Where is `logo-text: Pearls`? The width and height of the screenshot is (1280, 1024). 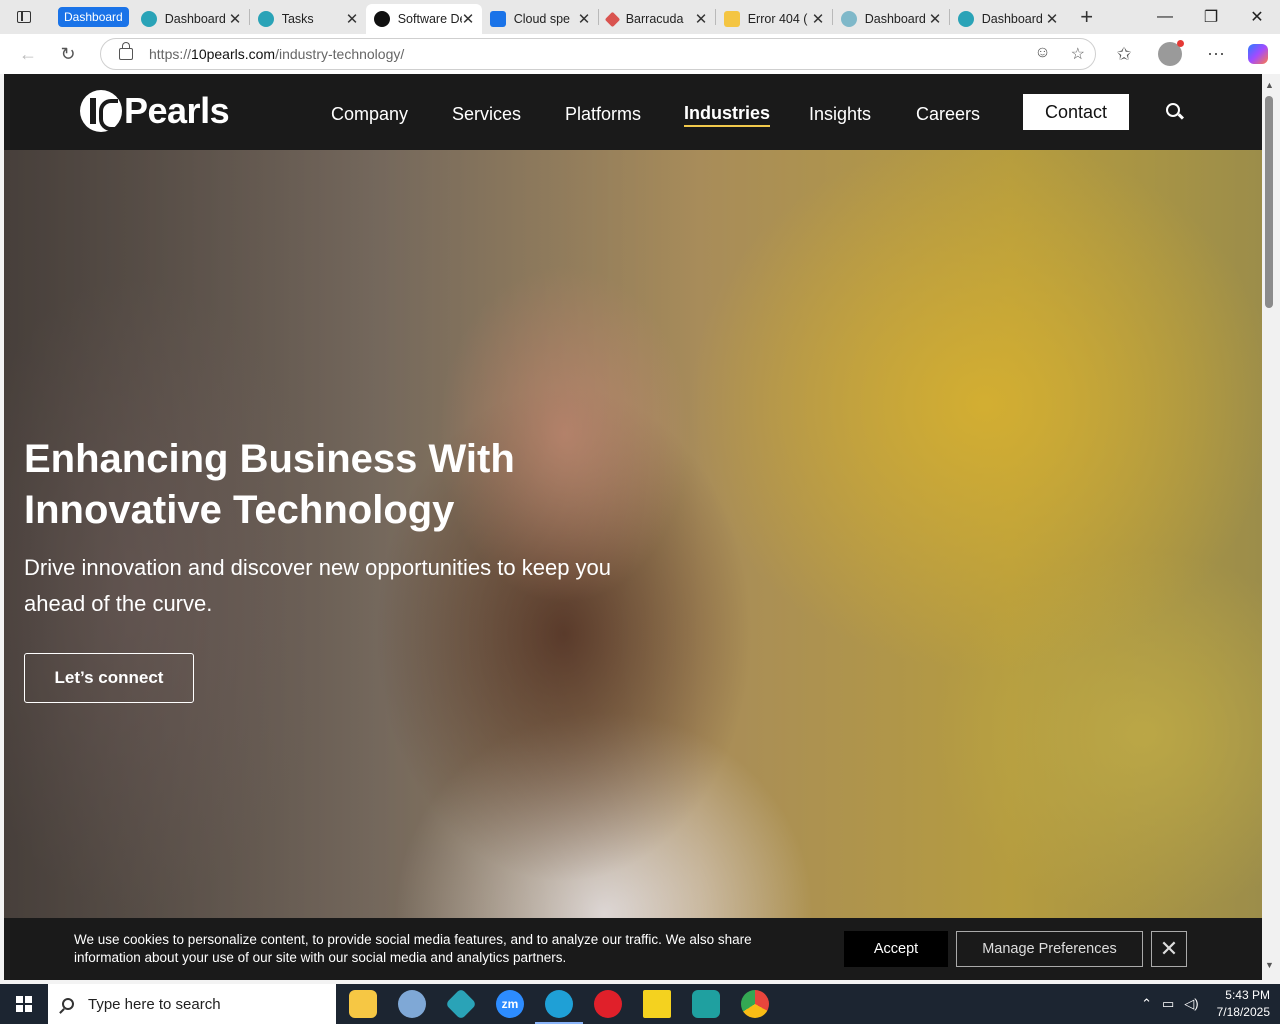
logo-text: Pearls is located at coordinates (177, 110).